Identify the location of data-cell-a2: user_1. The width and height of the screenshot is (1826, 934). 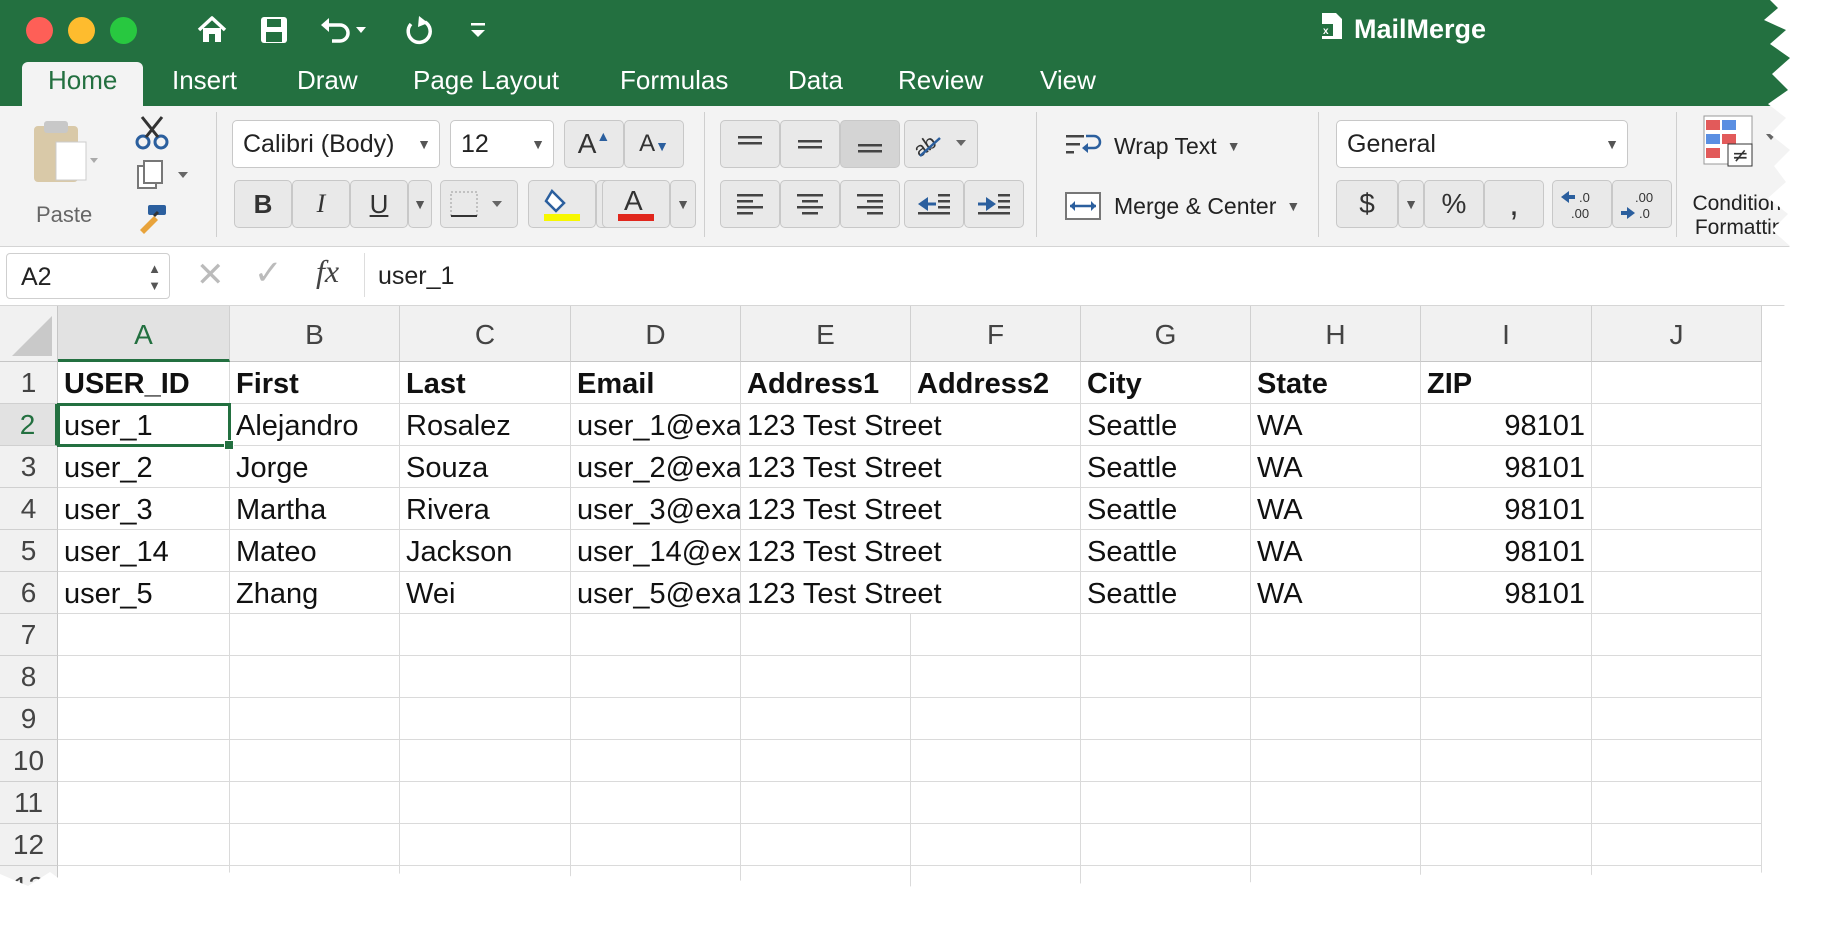
(144, 425).